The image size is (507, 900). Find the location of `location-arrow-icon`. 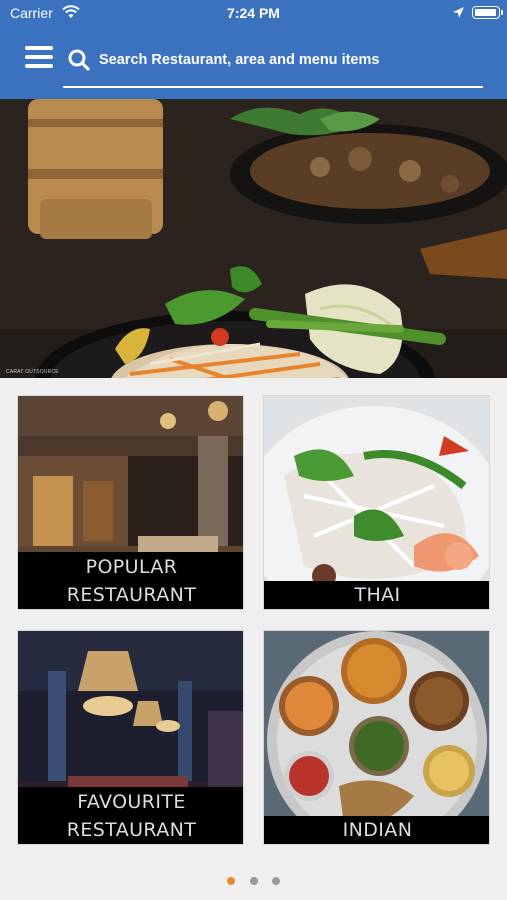

location-arrow-icon is located at coordinates (458, 12).